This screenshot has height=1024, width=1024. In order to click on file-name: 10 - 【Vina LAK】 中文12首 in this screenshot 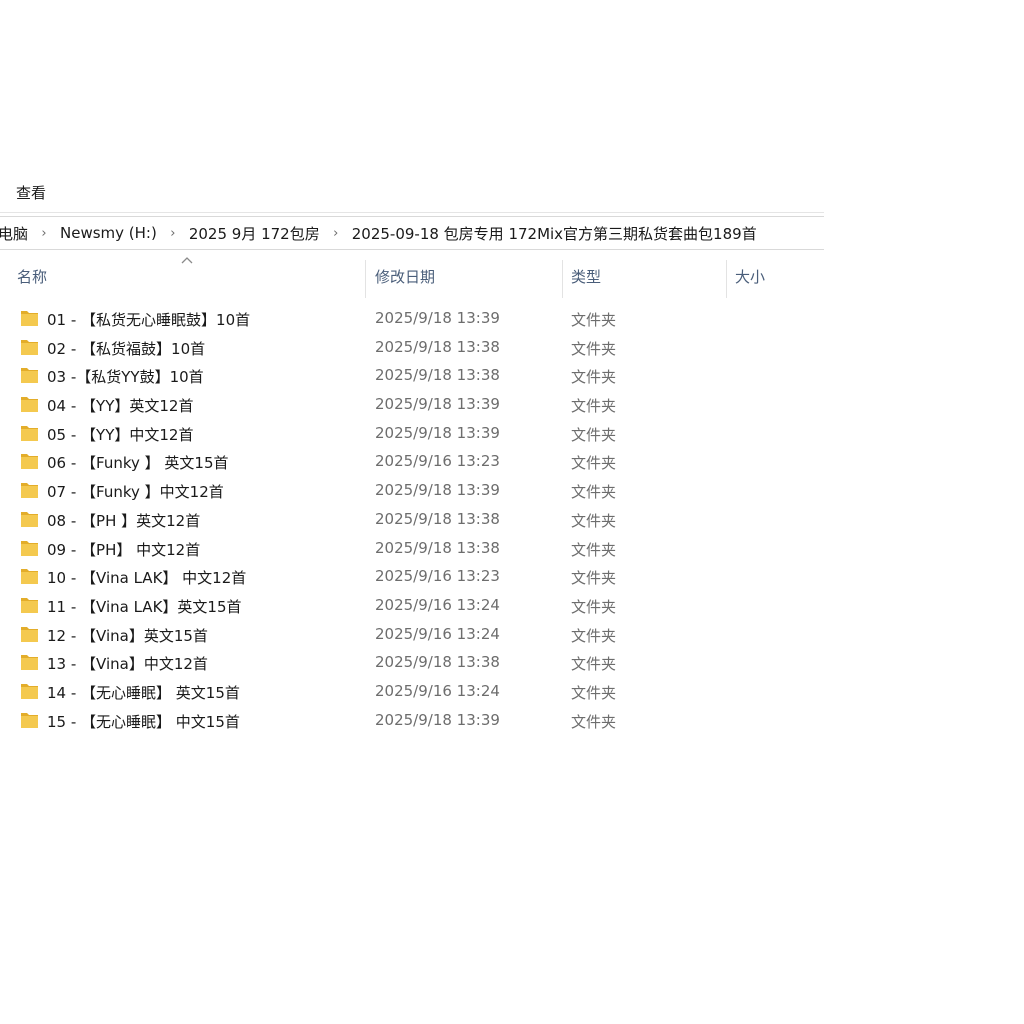, I will do `click(146, 577)`.